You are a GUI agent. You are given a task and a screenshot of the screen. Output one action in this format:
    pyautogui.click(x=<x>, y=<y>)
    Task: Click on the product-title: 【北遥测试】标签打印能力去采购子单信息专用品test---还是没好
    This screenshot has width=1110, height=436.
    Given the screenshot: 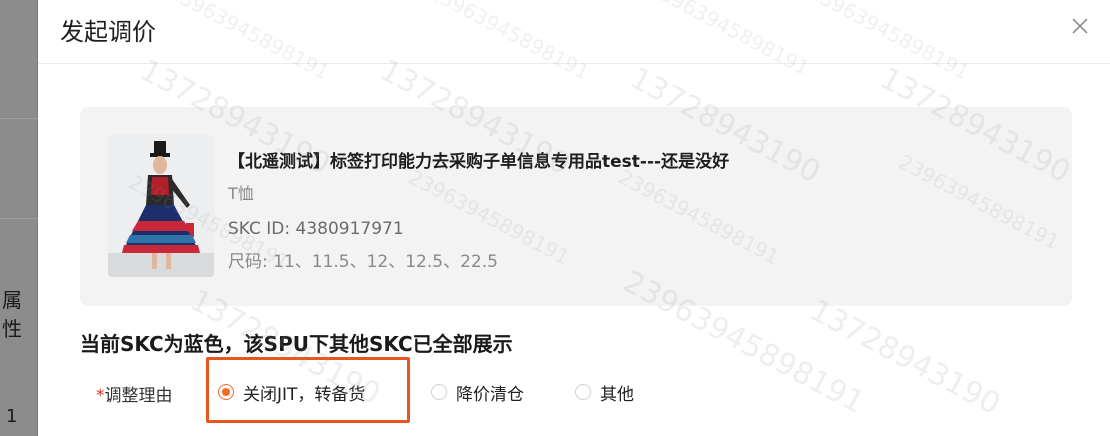 What is the action you would take?
    pyautogui.click(x=479, y=162)
    